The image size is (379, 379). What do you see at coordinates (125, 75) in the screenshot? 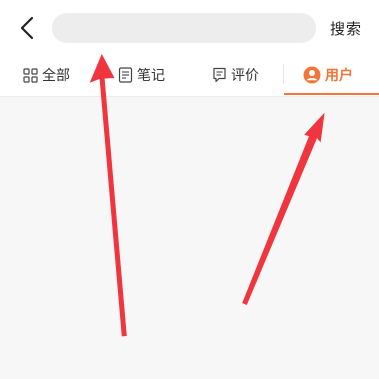
I see `note-icon` at bounding box center [125, 75].